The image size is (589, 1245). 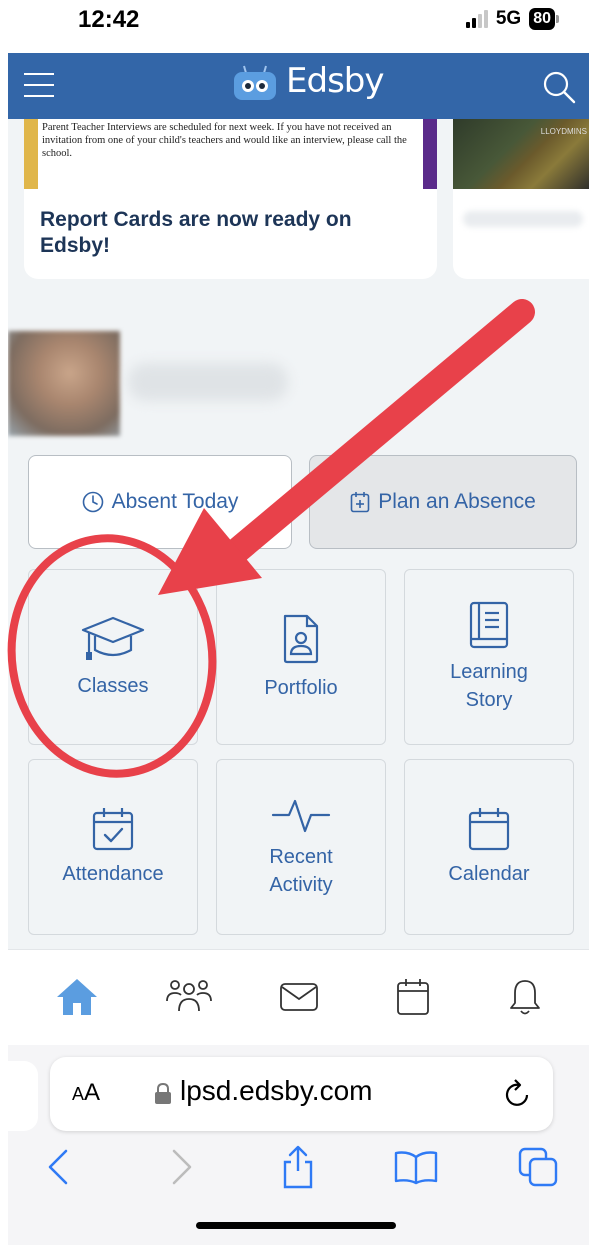 I want to click on tile-attendance: Attendance, so click(x=113, y=847).